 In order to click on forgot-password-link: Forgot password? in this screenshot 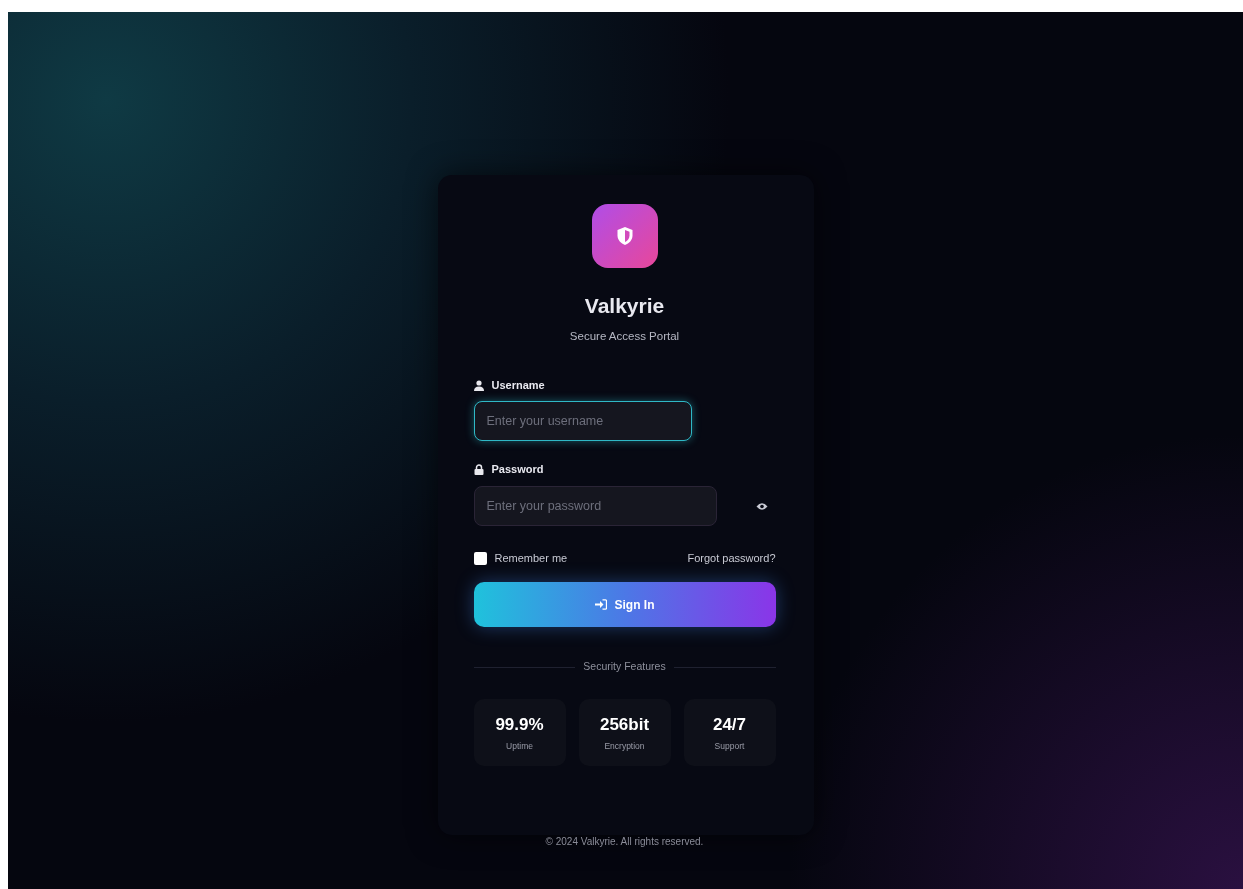, I will do `click(731, 558)`.